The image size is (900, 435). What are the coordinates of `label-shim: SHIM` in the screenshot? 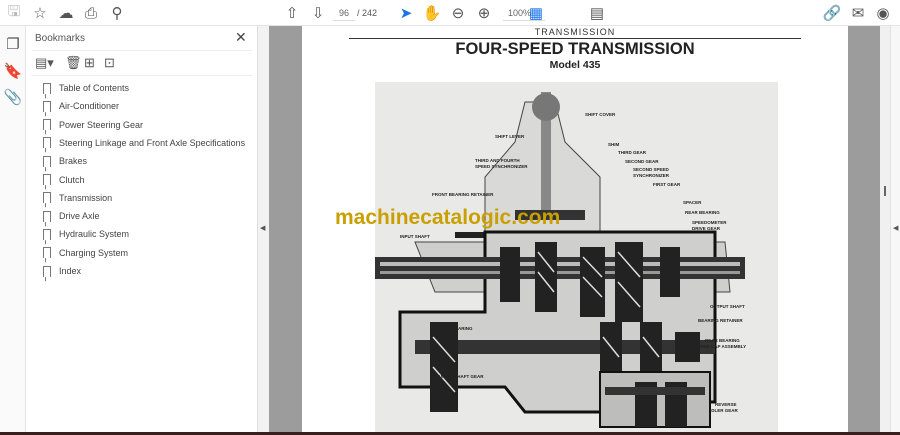 It's located at (614, 144).